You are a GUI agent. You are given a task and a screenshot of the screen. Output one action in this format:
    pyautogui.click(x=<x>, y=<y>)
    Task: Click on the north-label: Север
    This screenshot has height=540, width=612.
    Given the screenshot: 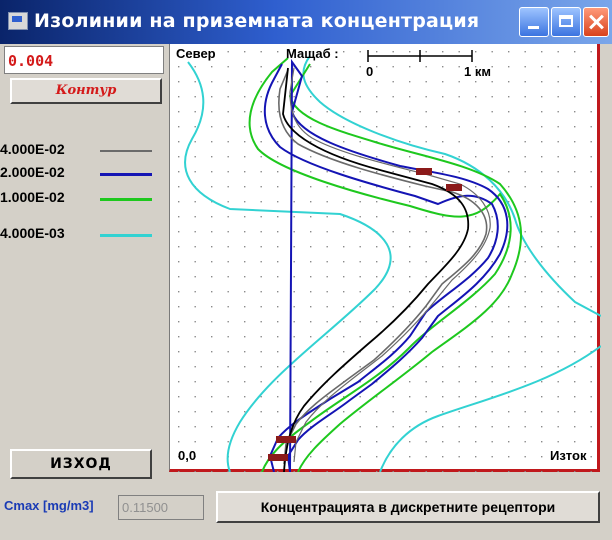 What is the action you would take?
    pyautogui.click(x=196, y=53)
    